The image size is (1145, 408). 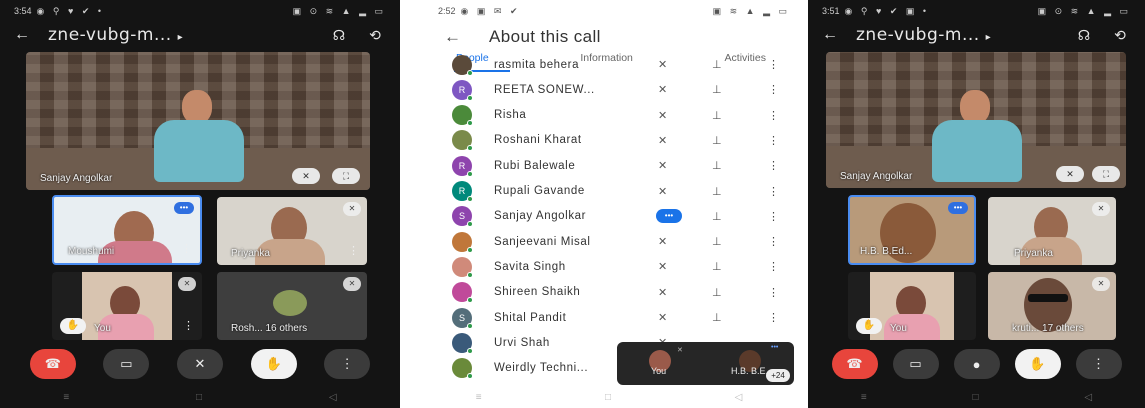 What do you see at coordinates (127, 306) in the screenshot?
I see `participant-tile-self: ✕ ✋ You ⋮` at bounding box center [127, 306].